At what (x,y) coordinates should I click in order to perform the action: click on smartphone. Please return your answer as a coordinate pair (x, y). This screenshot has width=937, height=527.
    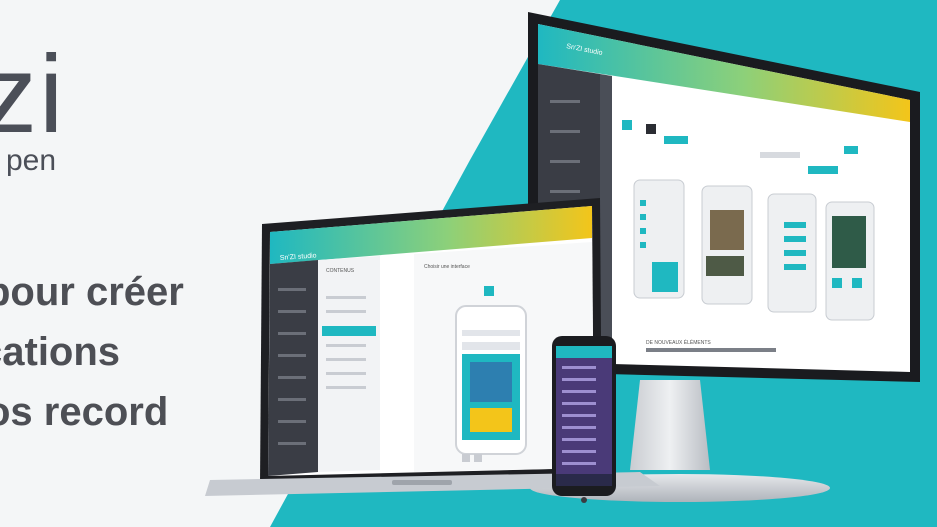
    Looking at the image, I should click on (584, 419).